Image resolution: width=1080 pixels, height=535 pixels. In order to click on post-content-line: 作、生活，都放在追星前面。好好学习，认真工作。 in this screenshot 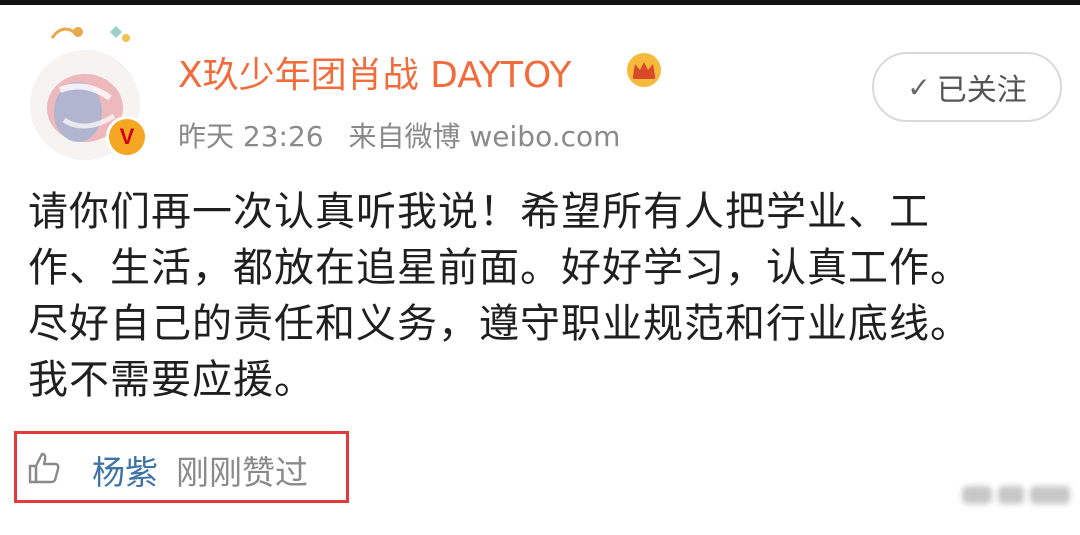, I will do `click(499, 268)`.